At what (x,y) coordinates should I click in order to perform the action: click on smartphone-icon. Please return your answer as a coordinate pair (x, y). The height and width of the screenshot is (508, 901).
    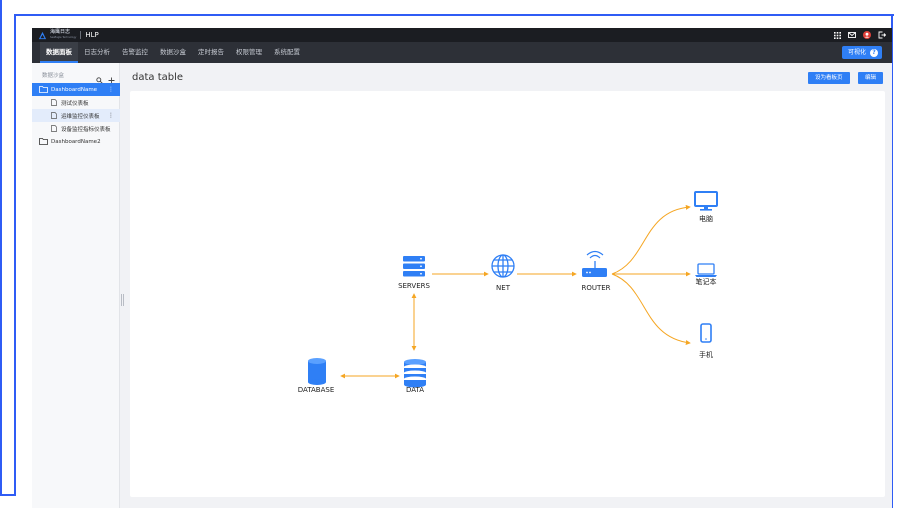
    Looking at the image, I should click on (706, 333).